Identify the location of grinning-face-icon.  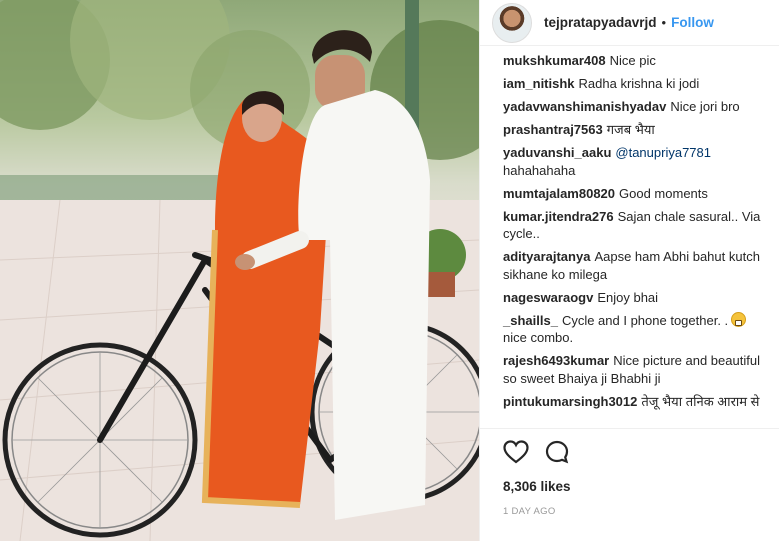
(739, 319).